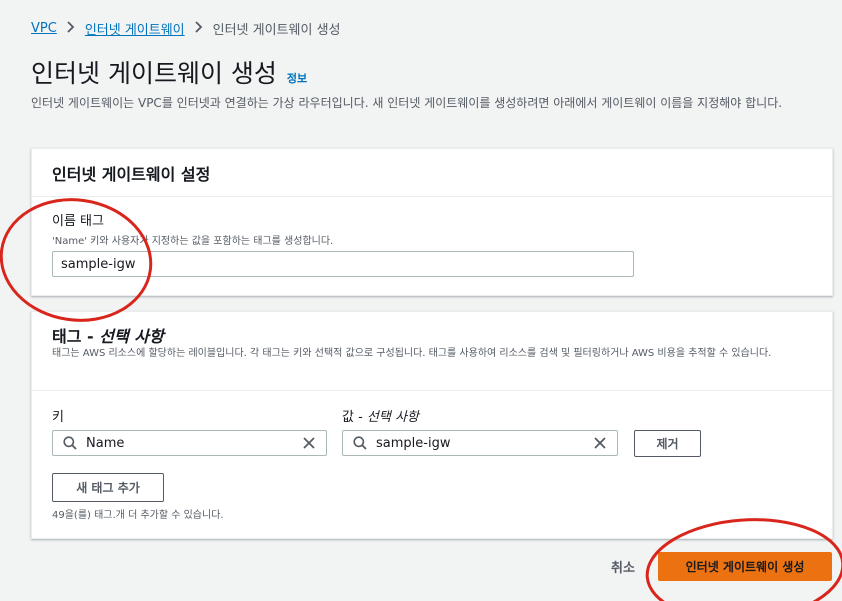 The image size is (842, 601). Describe the element at coordinates (154, 73) in the screenshot. I see `page-title: 인터넷 게이트웨이 생성` at that location.